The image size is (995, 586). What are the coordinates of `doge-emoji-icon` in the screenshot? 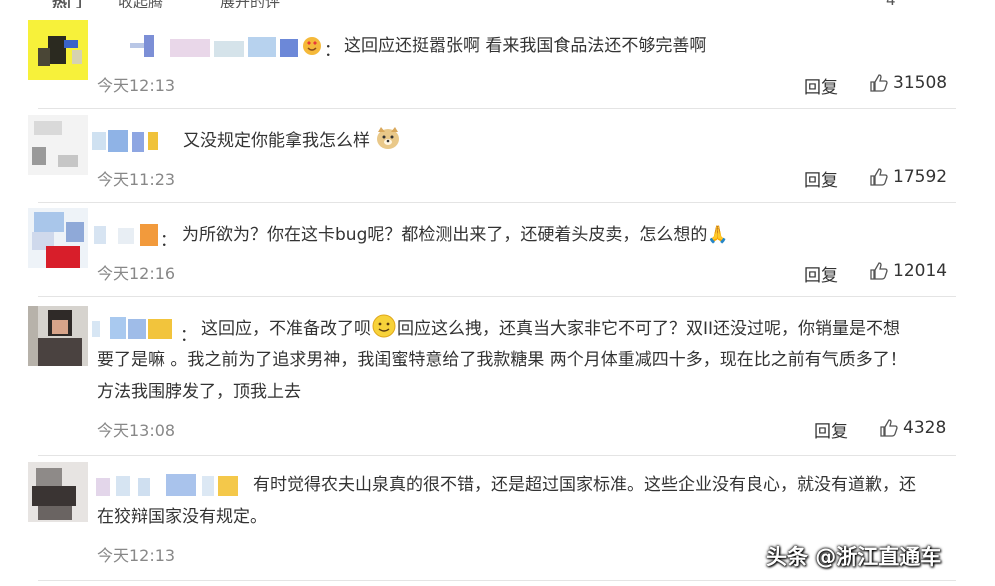 It's located at (388, 138).